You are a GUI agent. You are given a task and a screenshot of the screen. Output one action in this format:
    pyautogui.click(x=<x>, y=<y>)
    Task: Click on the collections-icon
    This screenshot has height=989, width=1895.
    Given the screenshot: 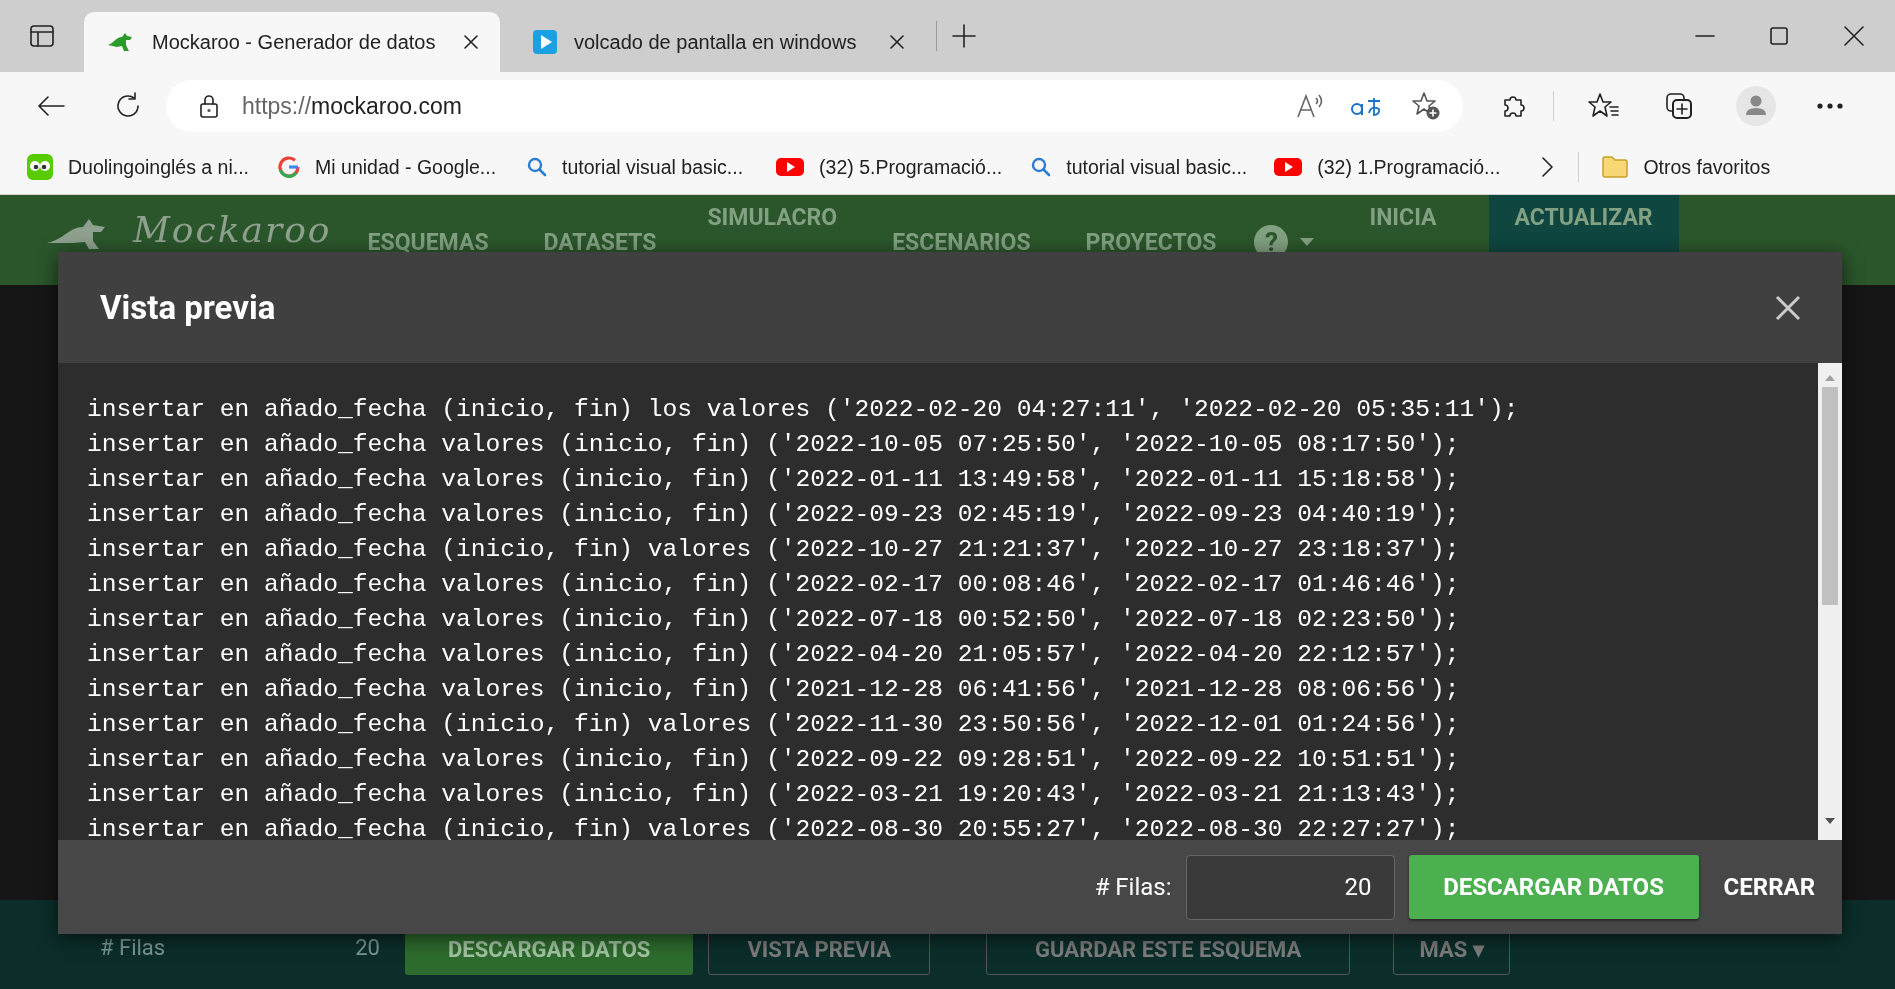 What is the action you would take?
    pyautogui.click(x=1679, y=106)
    